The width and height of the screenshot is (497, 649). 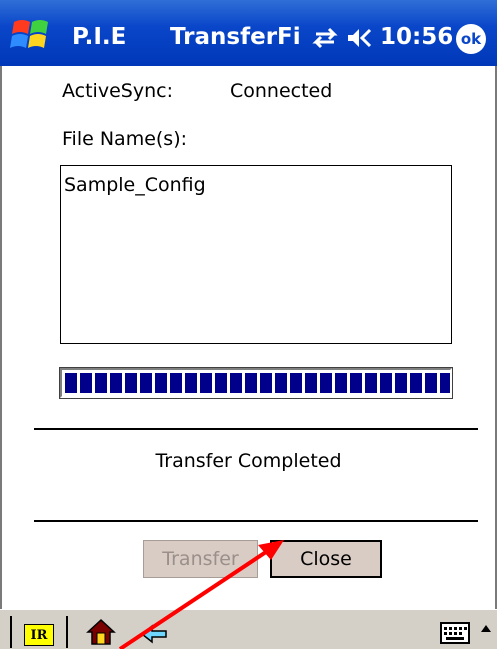 What do you see at coordinates (154, 634) in the screenshot?
I see `arrow-icon` at bounding box center [154, 634].